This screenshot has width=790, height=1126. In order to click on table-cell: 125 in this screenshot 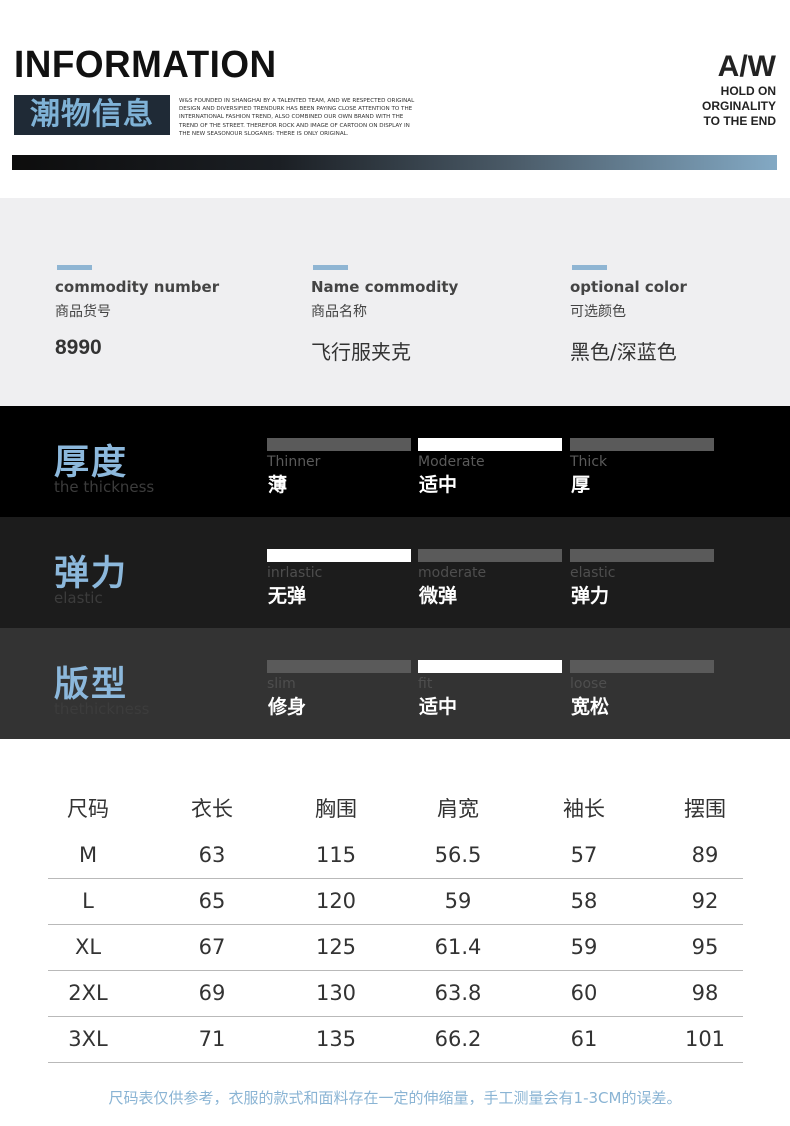, I will do `click(336, 947)`.